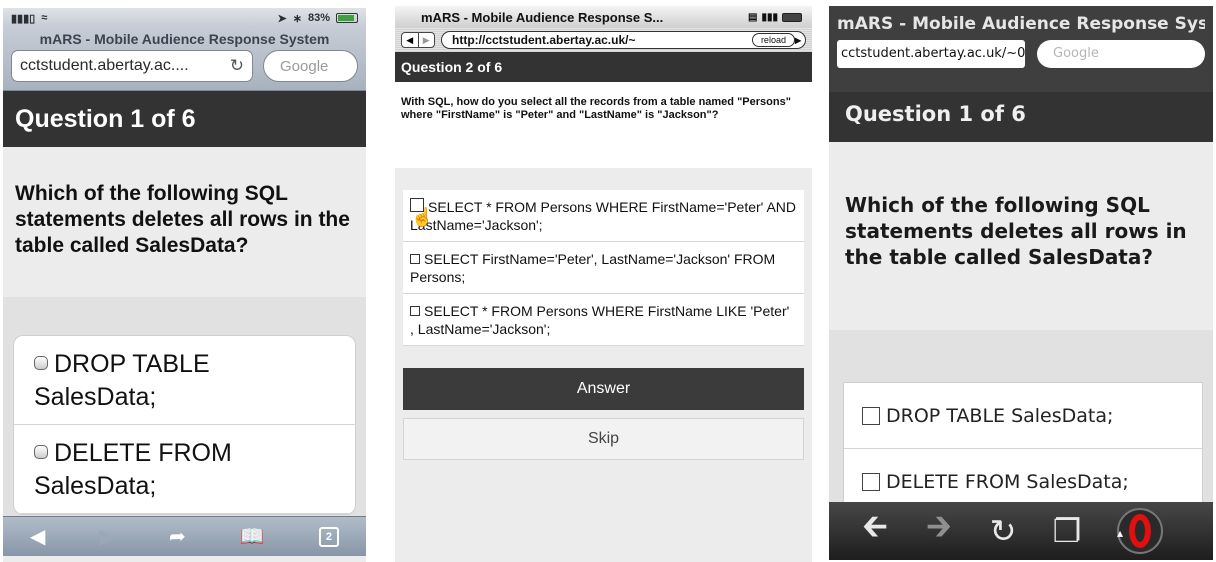  I want to click on share-icon: ➦, so click(177, 536).